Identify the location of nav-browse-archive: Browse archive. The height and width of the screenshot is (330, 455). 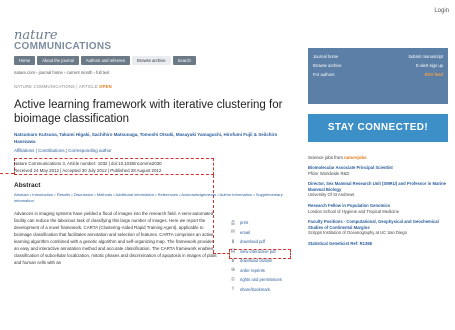
(151, 60).